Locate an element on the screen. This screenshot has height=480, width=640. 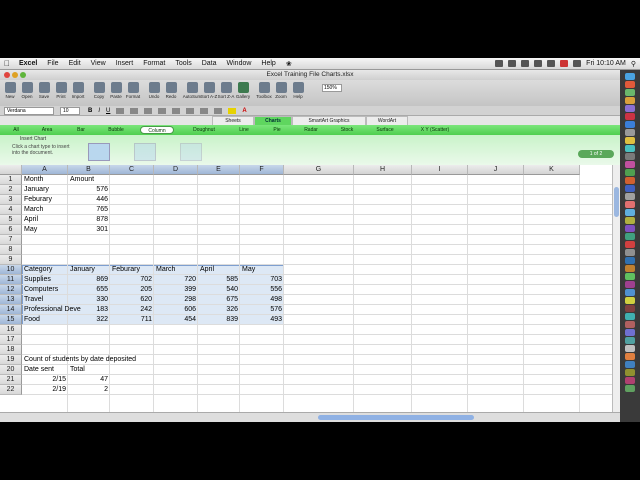
chart-type-bar: Bar is located at coordinates (81, 130).